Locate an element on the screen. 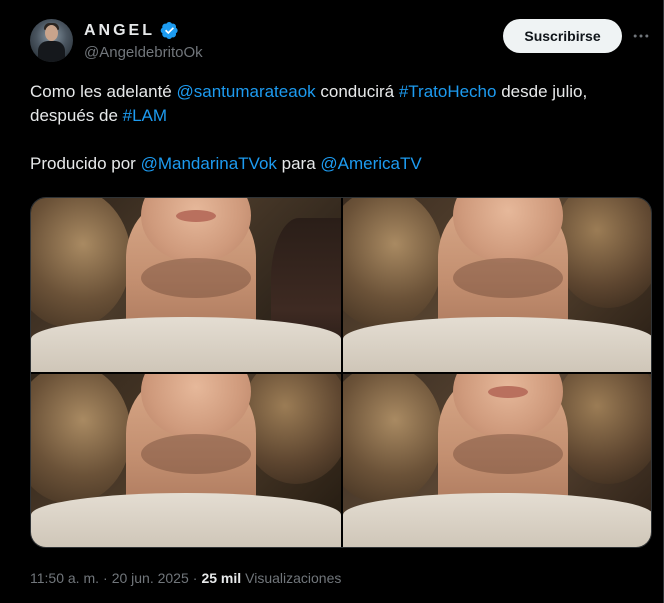 The height and width of the screenshot is (603, 664). tweet-date: 20 jun. 2025 is located at coordinates (150, 578).